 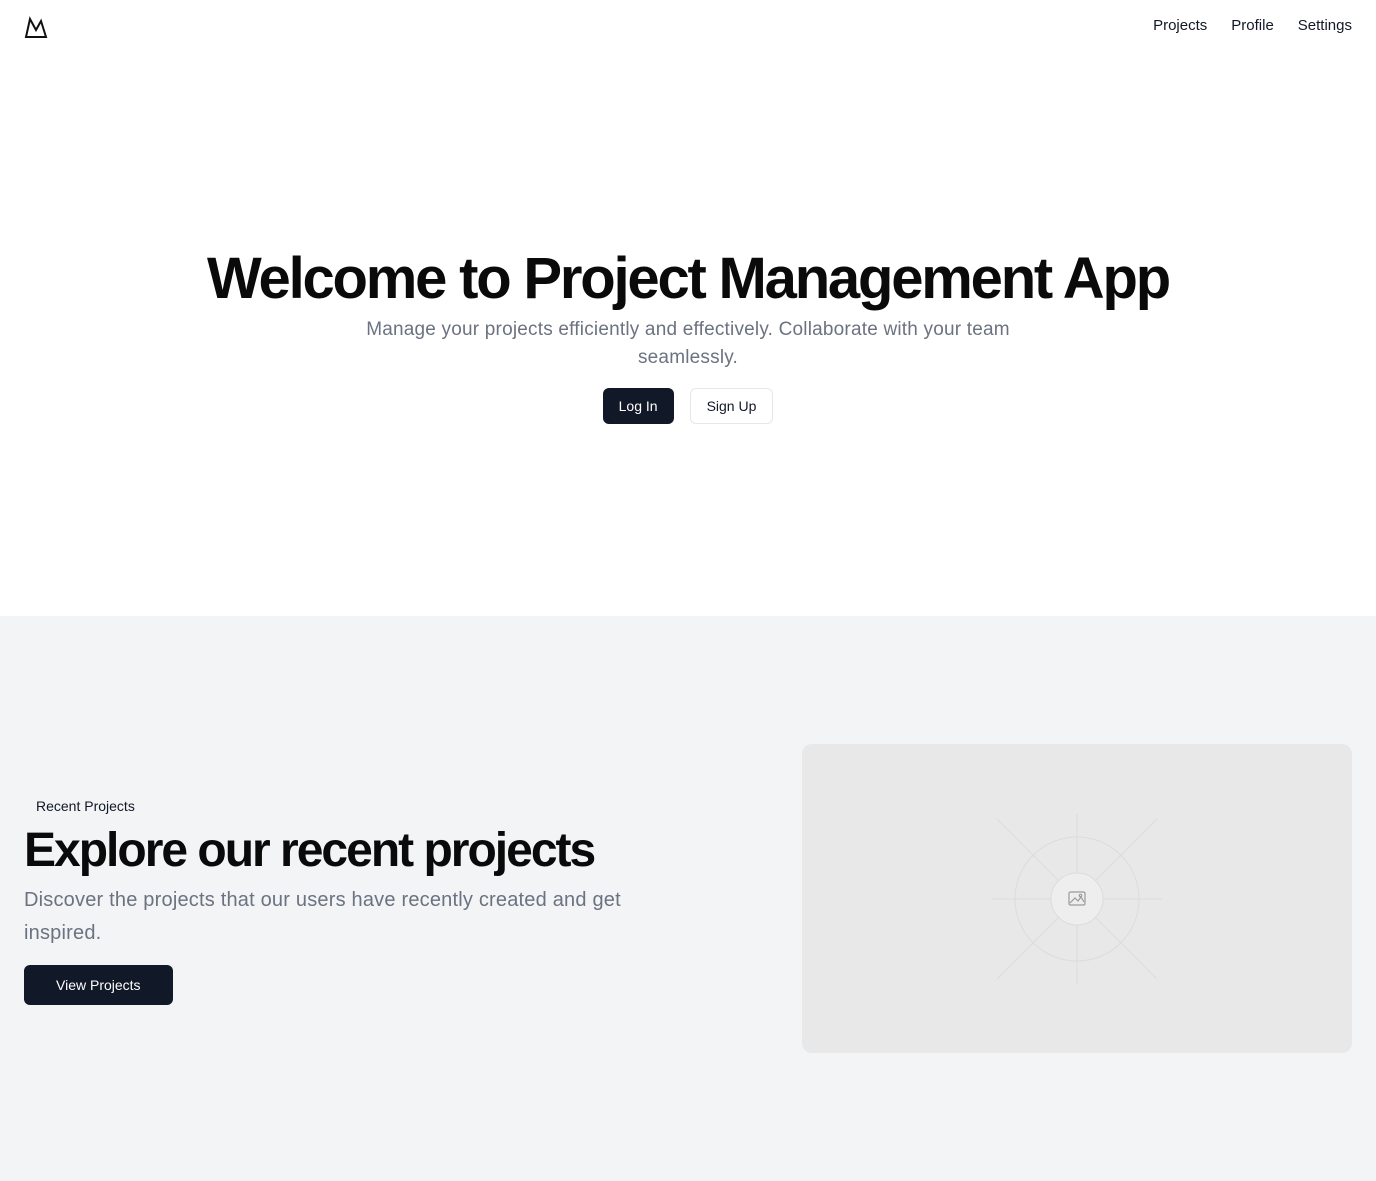 What do you see at coordinates (36, 28) in the screenshot?
I see `mountain-logo-icon` at bounding box center [36, 28].